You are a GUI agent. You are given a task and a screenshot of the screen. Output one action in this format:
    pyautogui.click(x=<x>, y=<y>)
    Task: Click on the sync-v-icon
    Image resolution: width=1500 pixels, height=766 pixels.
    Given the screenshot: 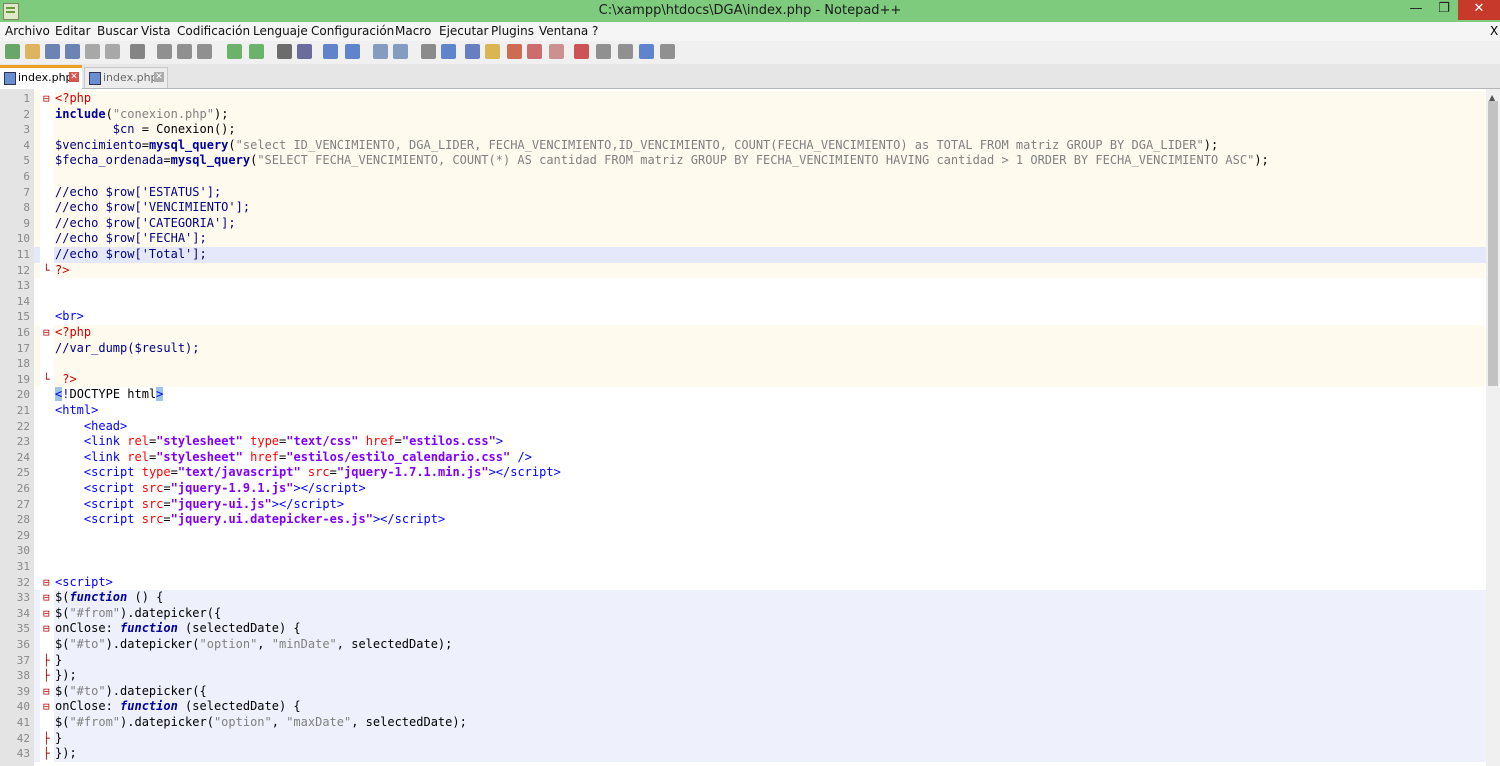 What is the action you would take?
    pyautogui.click(x=380, y=51)
    